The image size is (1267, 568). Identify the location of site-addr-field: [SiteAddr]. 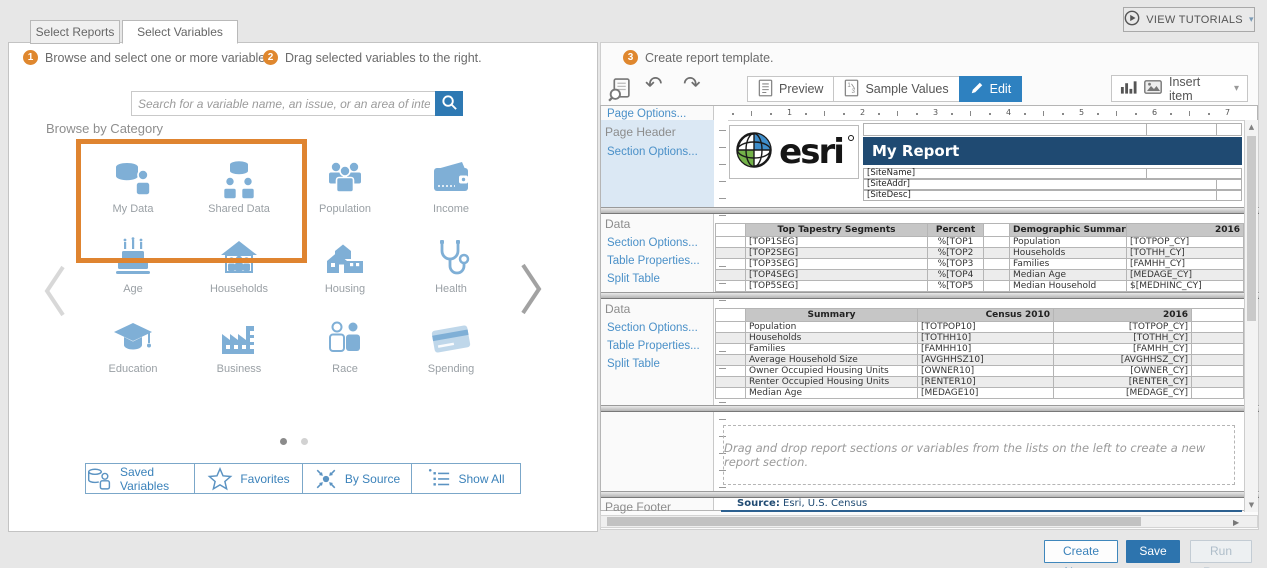
(1052, 184).